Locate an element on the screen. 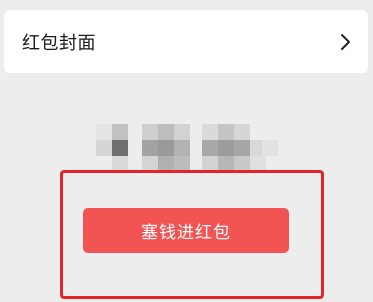 The height and width of the screenshot is (302, 373). pixelated-amount is located at coordinates (187, 149).